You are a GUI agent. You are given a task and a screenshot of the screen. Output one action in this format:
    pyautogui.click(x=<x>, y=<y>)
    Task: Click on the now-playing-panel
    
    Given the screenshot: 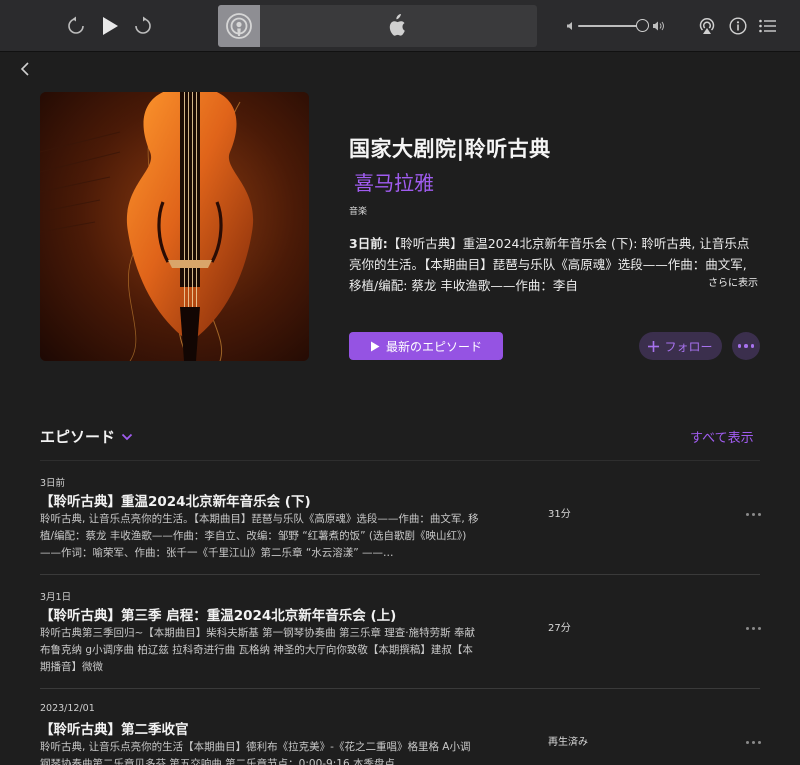 What is the action you would take?
    pyautogui.click(x=377, y=26)
    